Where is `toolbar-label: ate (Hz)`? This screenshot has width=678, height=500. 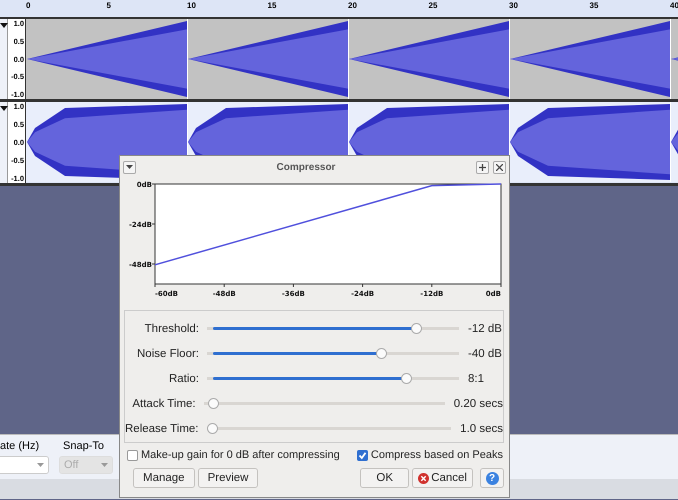 toolbar-label: ate (Hz) is located at coordinates (20, 446).